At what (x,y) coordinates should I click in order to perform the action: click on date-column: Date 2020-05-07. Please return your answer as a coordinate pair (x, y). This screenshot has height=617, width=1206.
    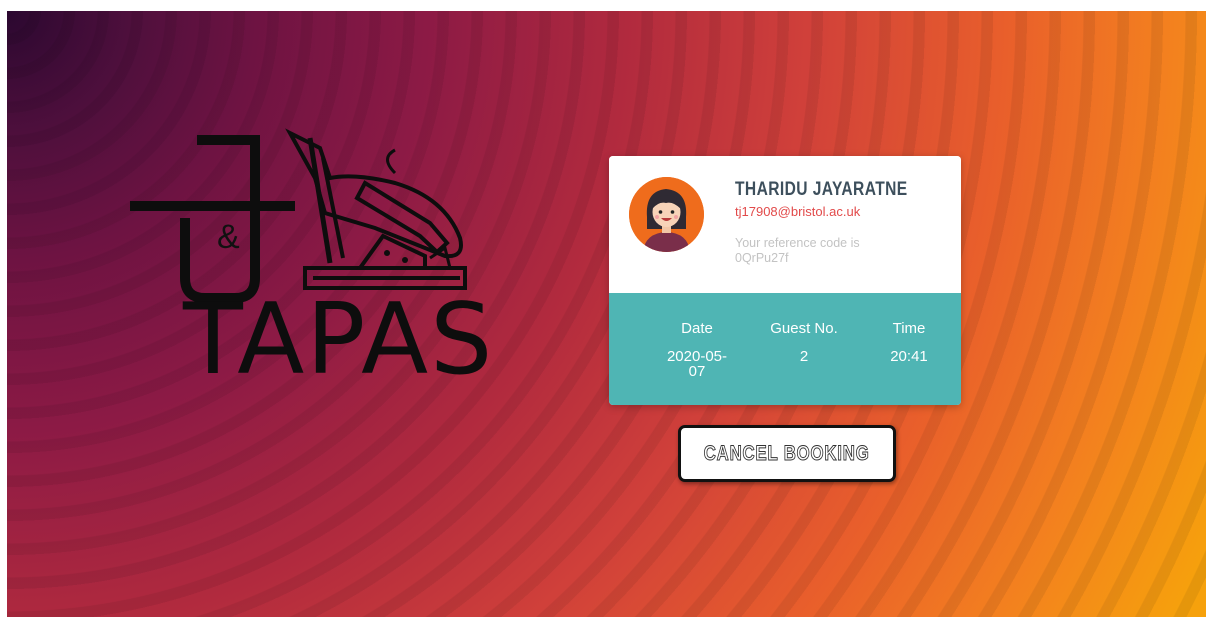
    Looking at the image, I should click on (697, 349).